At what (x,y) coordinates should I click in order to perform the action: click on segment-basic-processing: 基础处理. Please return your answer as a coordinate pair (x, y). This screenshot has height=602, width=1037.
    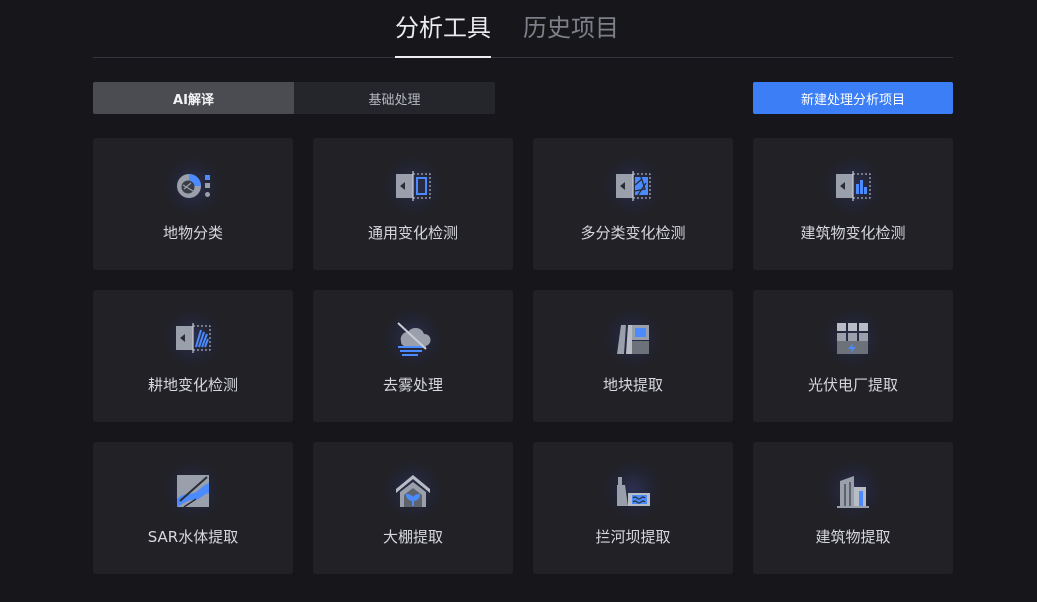
    Looking at the image, I should click on (394, 98).